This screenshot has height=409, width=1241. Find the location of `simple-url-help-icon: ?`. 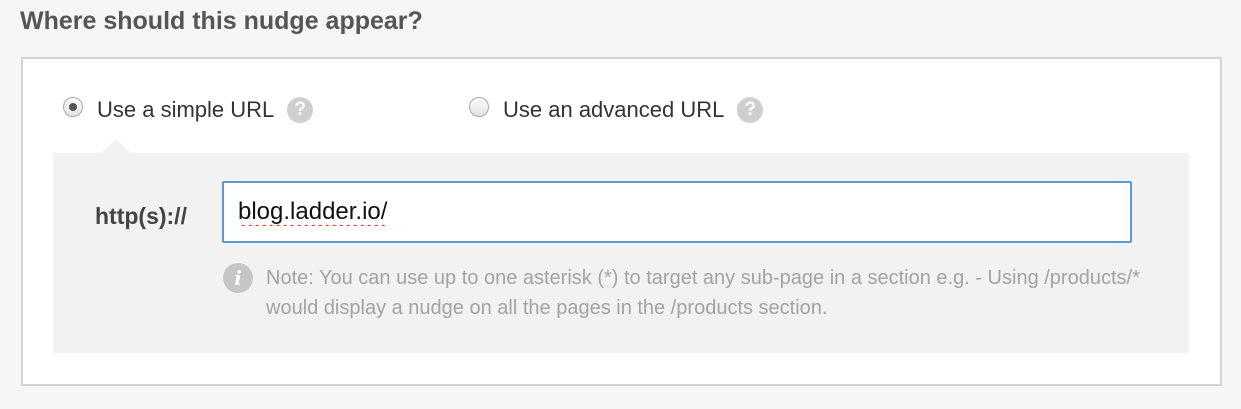

simple-url-help-icon: ? is located at coordinates (300, 110).